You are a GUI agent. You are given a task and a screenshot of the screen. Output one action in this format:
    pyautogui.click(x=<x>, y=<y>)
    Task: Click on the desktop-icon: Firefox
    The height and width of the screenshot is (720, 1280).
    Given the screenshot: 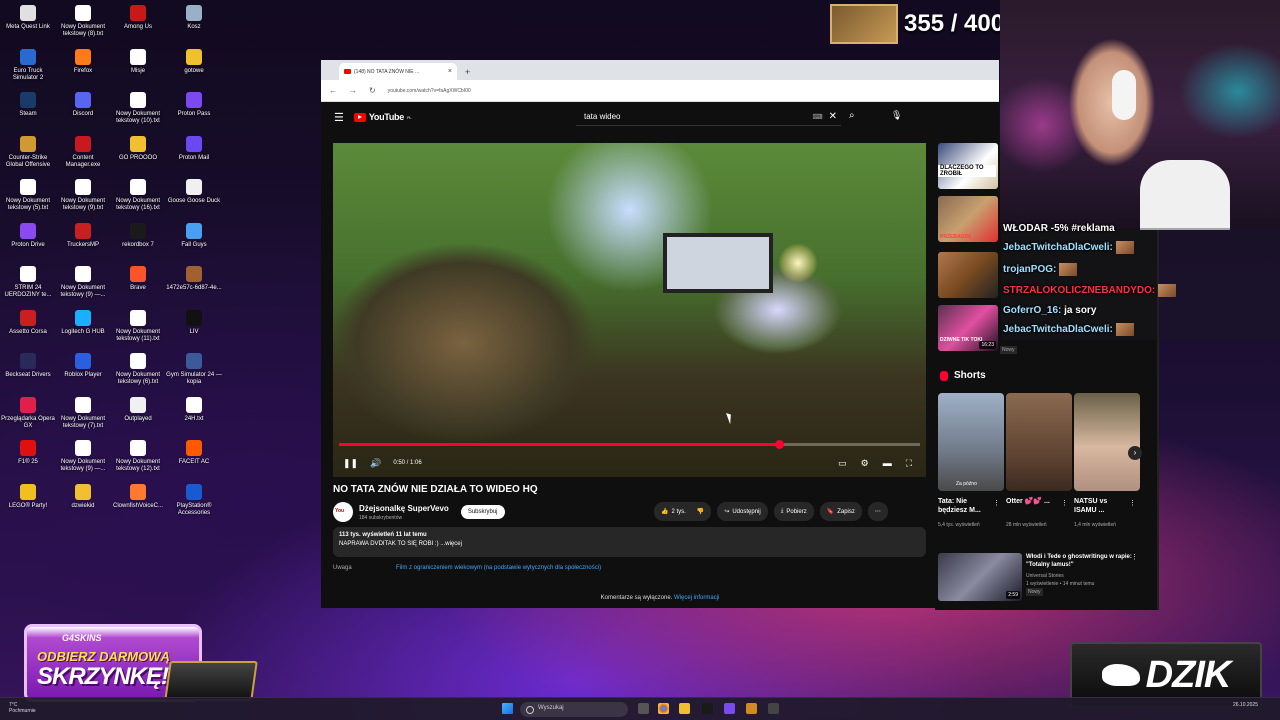 What is the action you would take?
    pyautogui.click(x=83, y=61)
    